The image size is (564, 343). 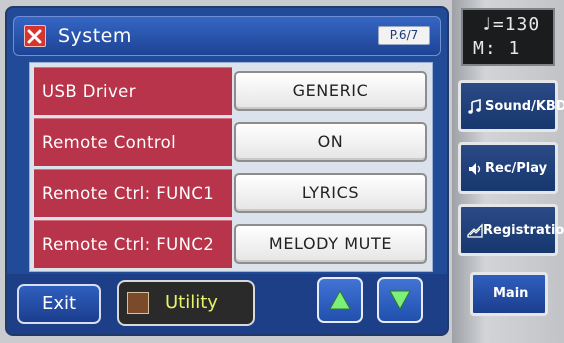 What do you see at coordinates (59, 304) in the screenshot?
I see `exit-button: Exit` at bounding box center [59, 304].